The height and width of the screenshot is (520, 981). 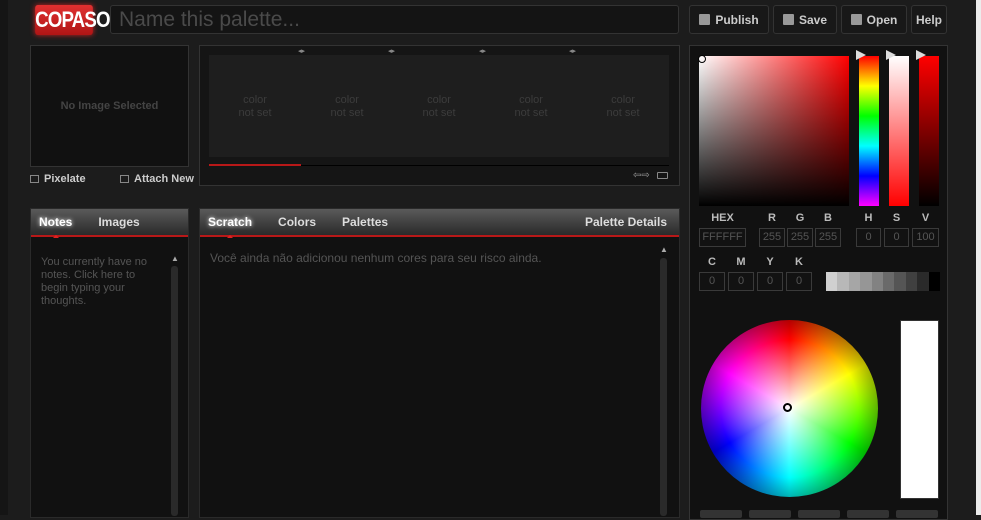 I want to click on g-input: 255, so click(x=800, y=237).